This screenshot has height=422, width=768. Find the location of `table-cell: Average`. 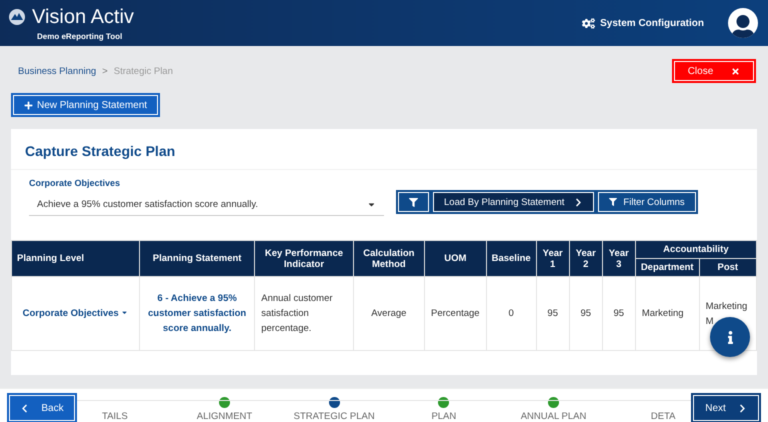

table-cell: Average is located at coordinates (388, 313).